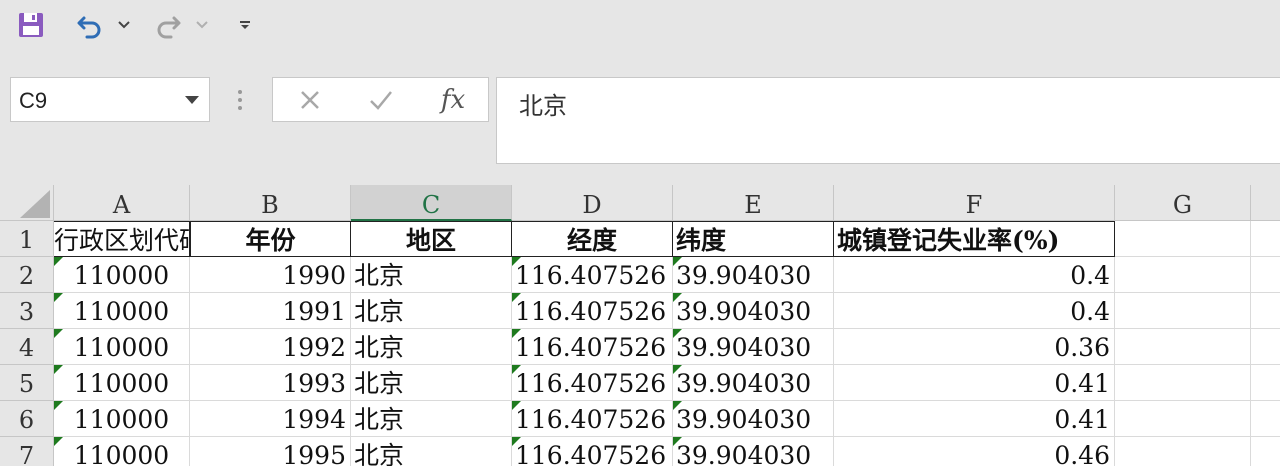  What do you see at coordinates (27, 311) in the screenshot?
I see `row-header-3: 3` at bounding box center [27, 311].